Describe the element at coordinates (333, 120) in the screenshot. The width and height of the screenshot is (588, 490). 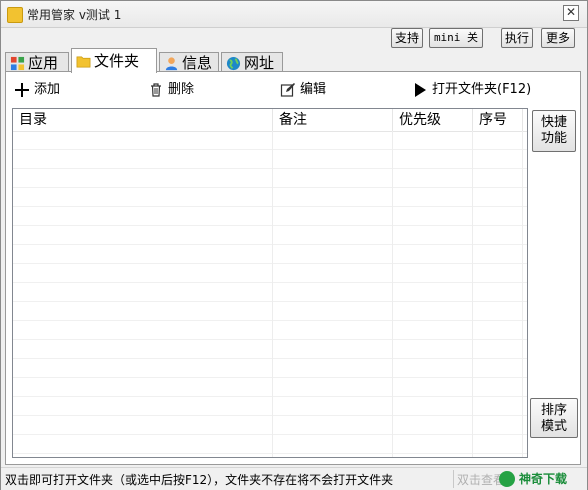
I see `column-header-note: 备注` at that location.